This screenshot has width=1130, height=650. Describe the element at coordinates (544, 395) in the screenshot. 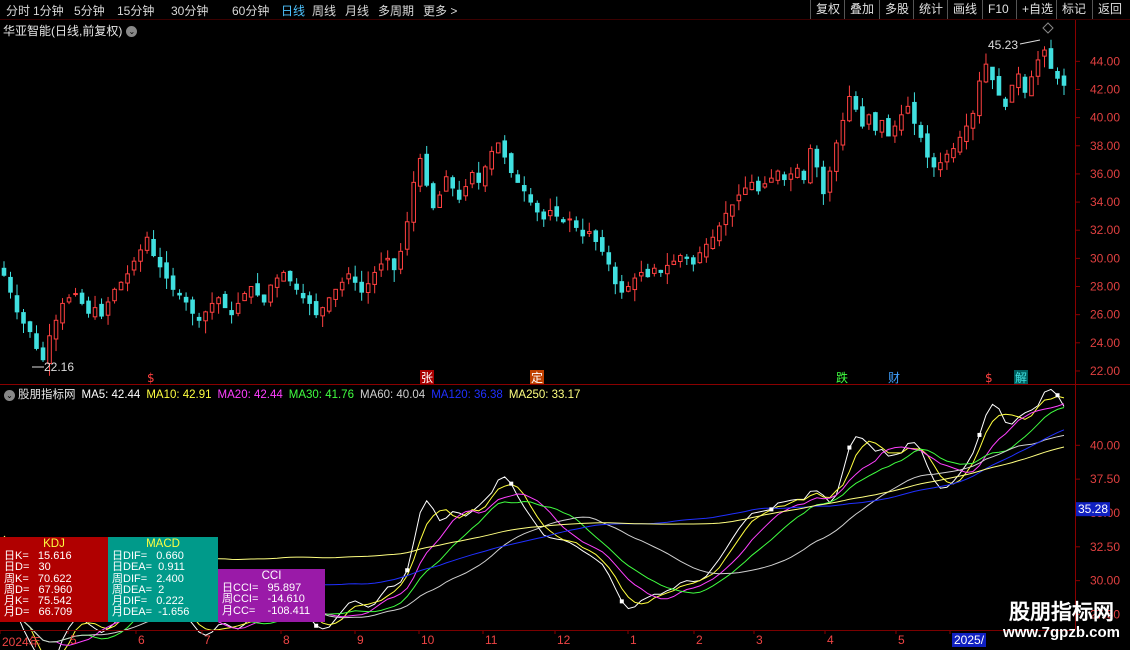

I see `ma-value: MA250: 33.17` at that location.